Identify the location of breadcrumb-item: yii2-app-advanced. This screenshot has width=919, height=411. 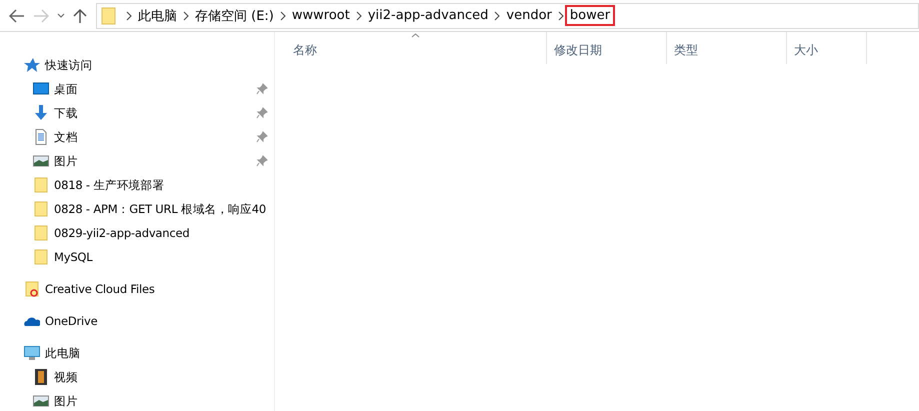
(428, 15).